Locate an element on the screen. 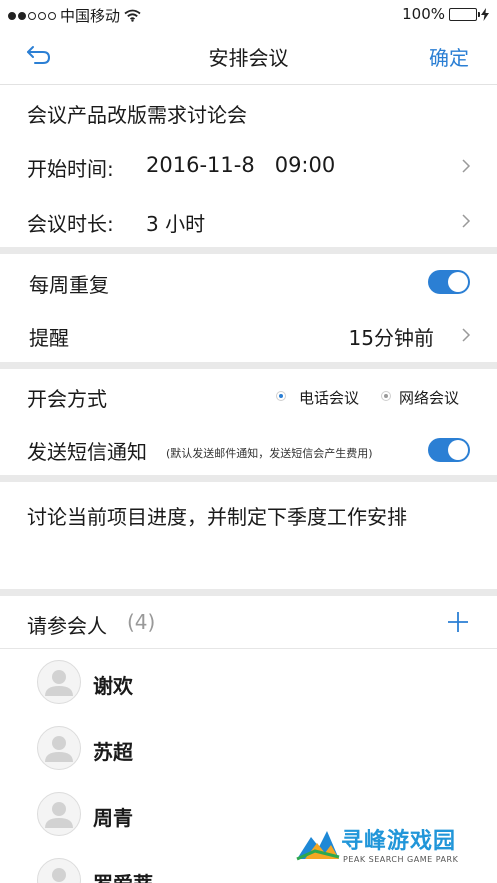 The image size is (497, 883). weekly-repeat-row: 每周重复 is located at coordinates (248, 281).